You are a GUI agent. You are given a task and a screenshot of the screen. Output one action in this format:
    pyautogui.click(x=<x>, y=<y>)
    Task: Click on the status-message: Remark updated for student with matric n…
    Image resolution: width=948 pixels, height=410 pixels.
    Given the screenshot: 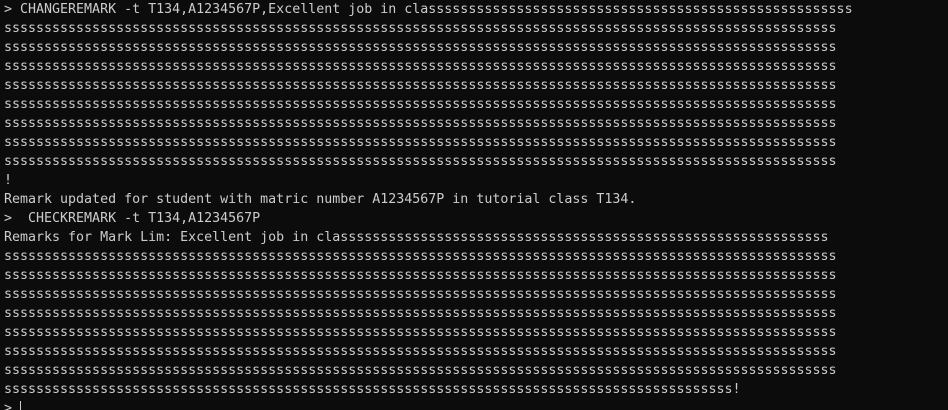 What is the action you would take?
    pyautogui.click(x=320, y=199)
    